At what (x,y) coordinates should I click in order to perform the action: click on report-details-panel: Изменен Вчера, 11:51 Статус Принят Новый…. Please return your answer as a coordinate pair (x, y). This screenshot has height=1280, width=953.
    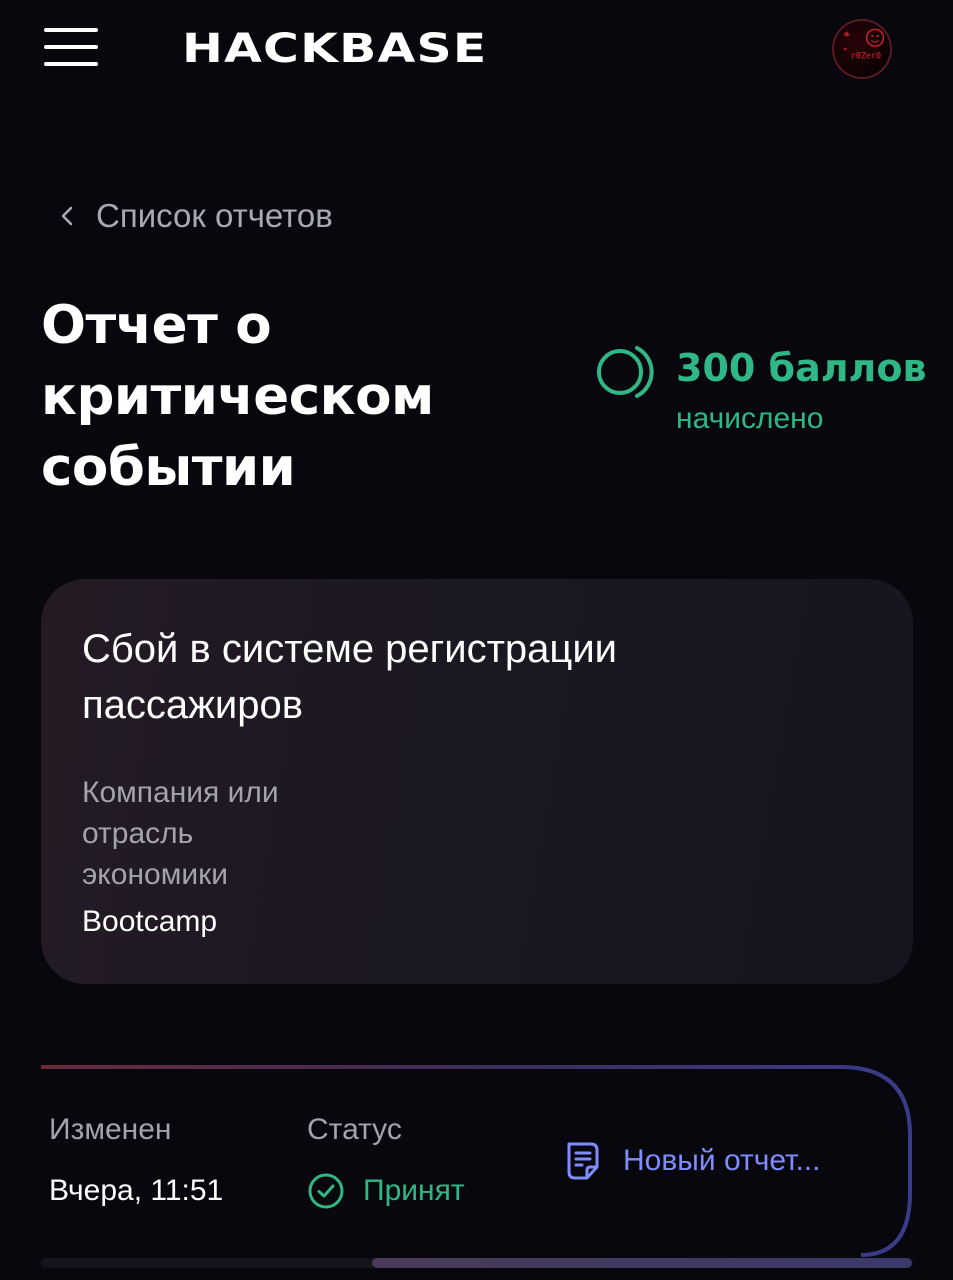
    Looking at the image, I should click on (477, 1164).